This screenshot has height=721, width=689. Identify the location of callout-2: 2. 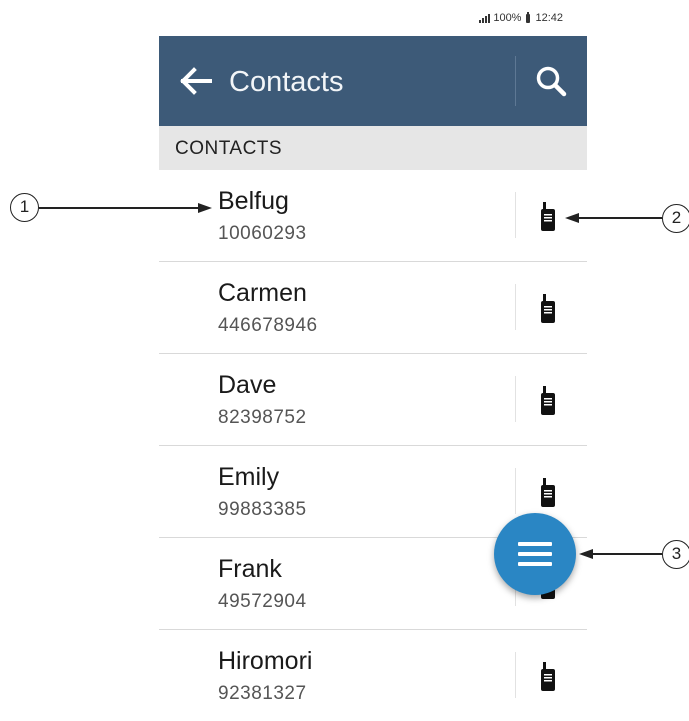
(675, 218).